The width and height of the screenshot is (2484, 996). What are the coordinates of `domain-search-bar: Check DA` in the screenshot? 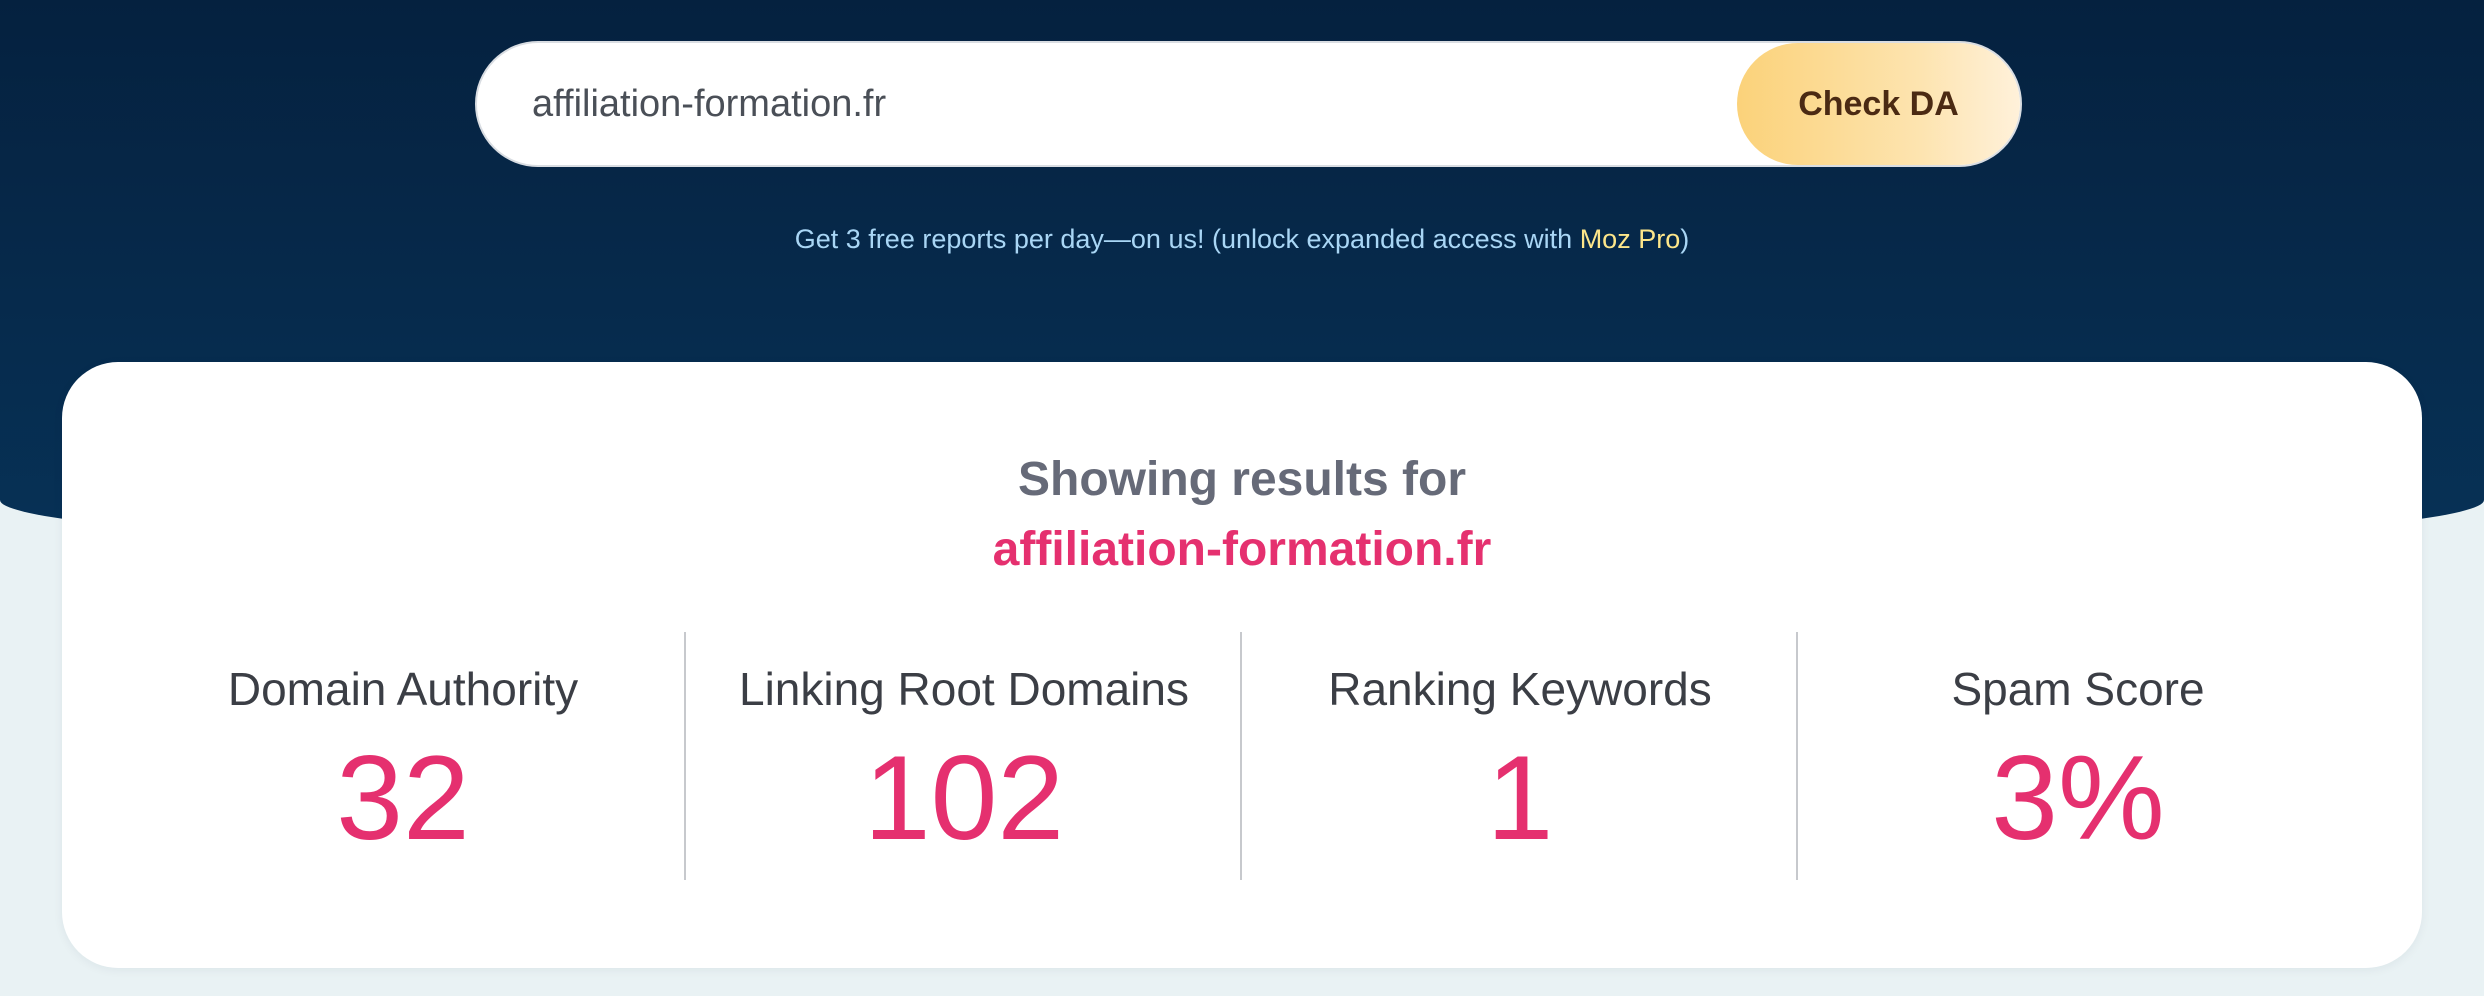 It's located at (1248, 104).